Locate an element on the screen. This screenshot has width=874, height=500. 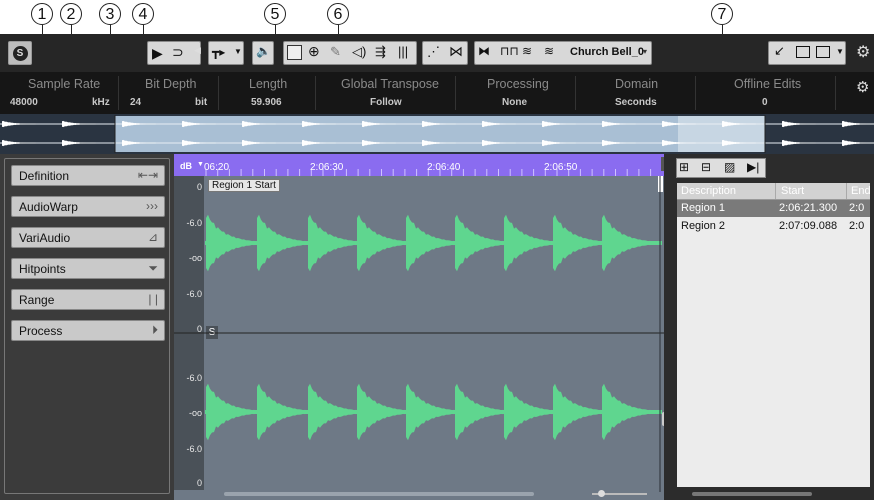
region-fade-icon: ▨ is located at coordinates (729, 167).